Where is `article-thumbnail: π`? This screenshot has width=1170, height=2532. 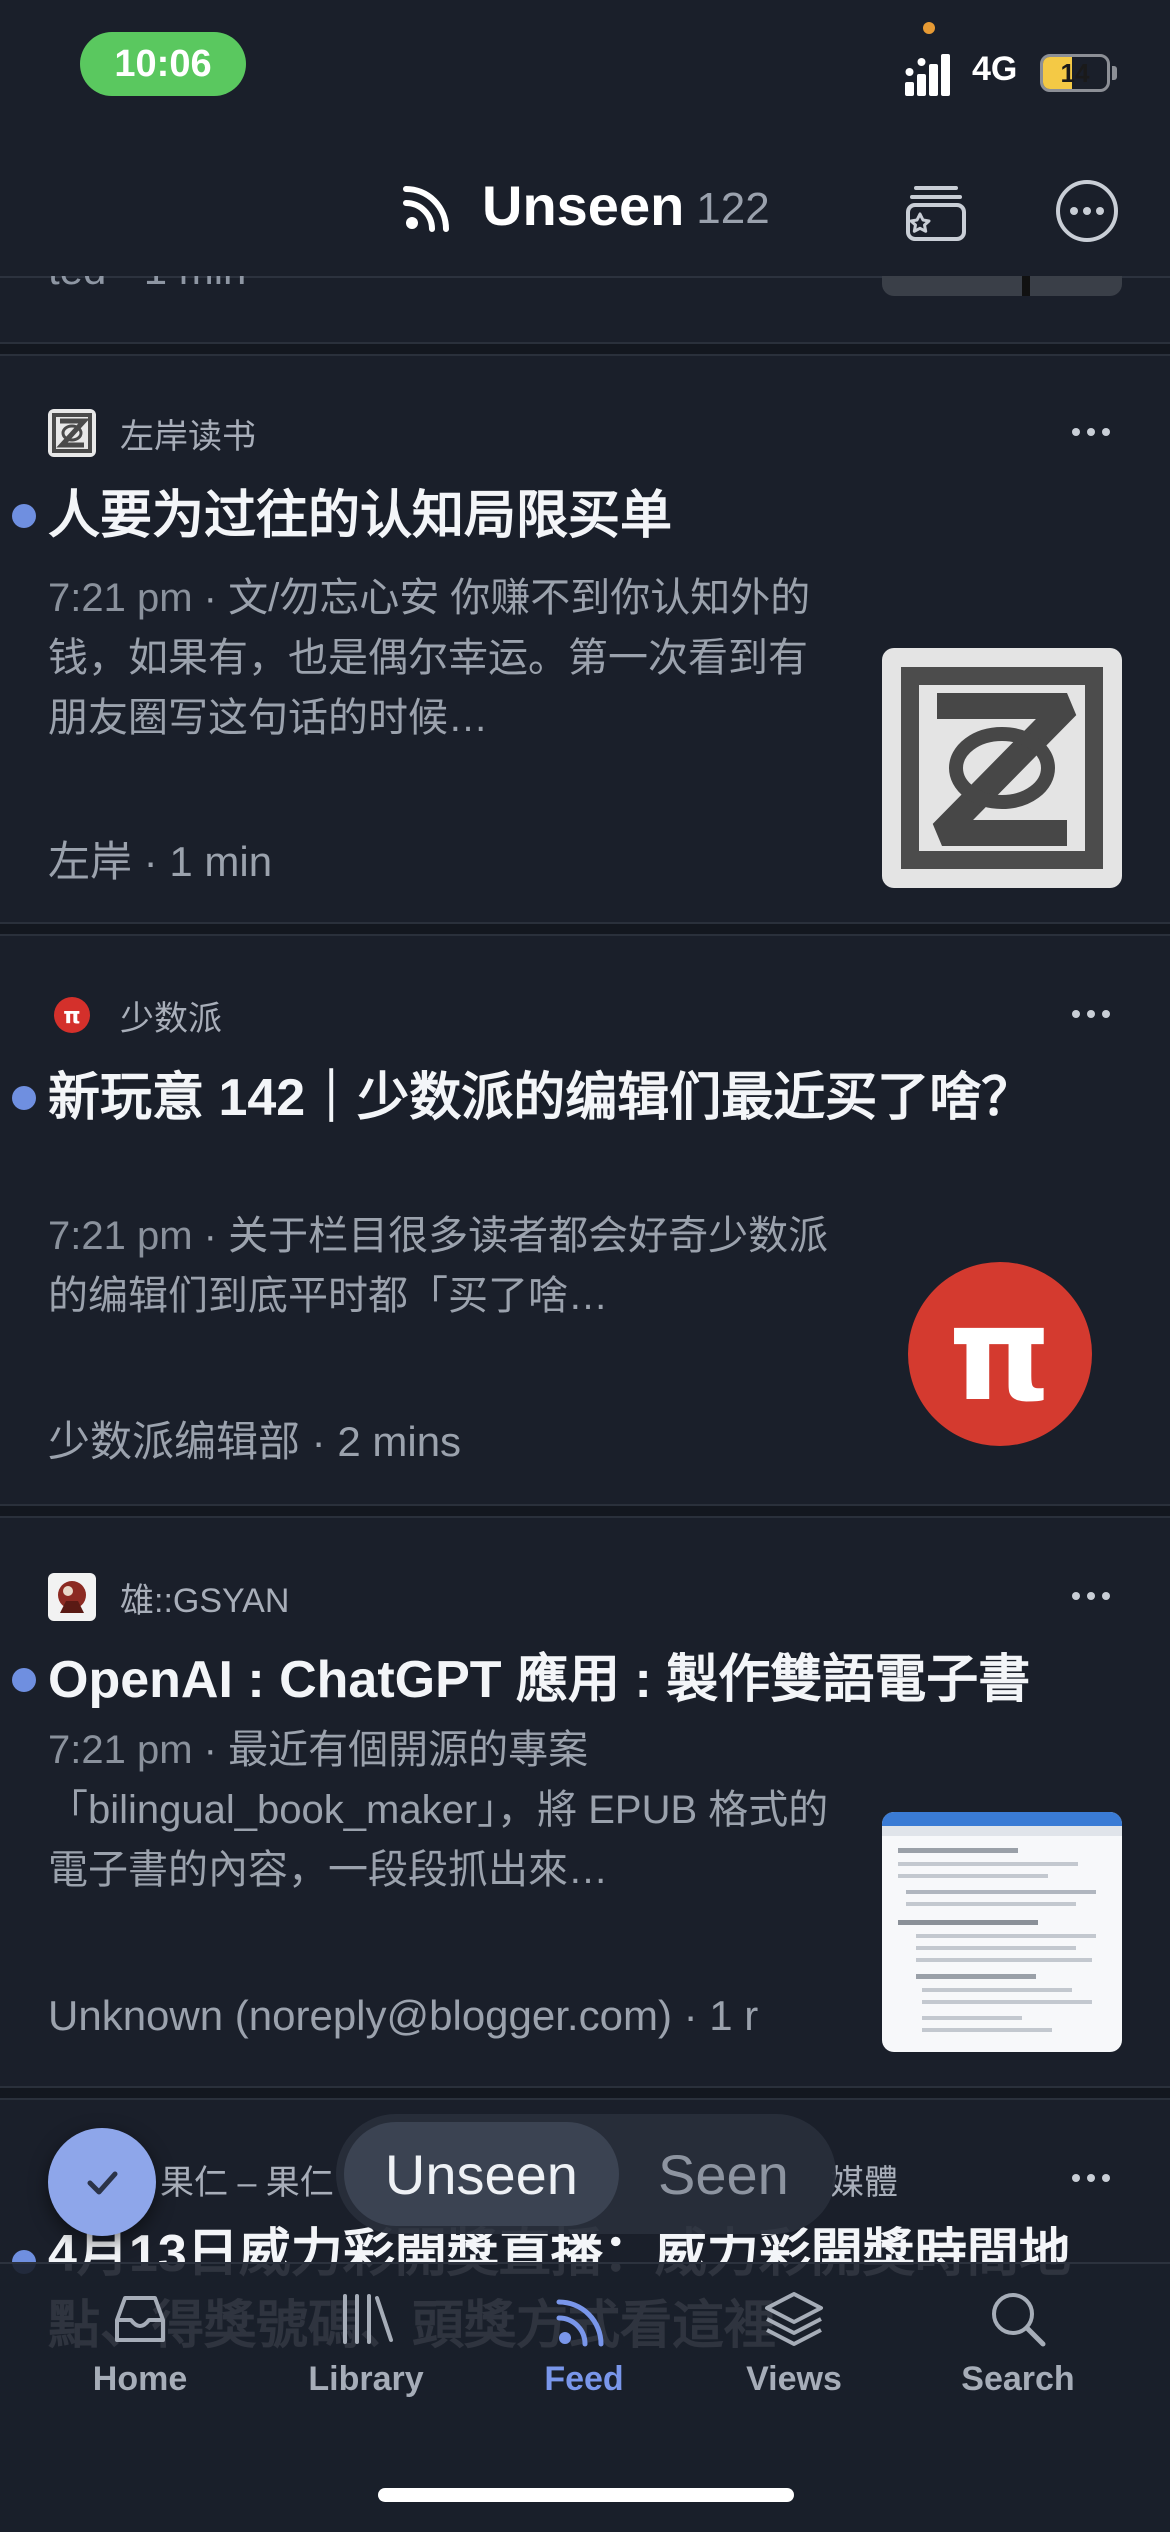
article-thumbnail: π is located at coordinates (1002, 1350).